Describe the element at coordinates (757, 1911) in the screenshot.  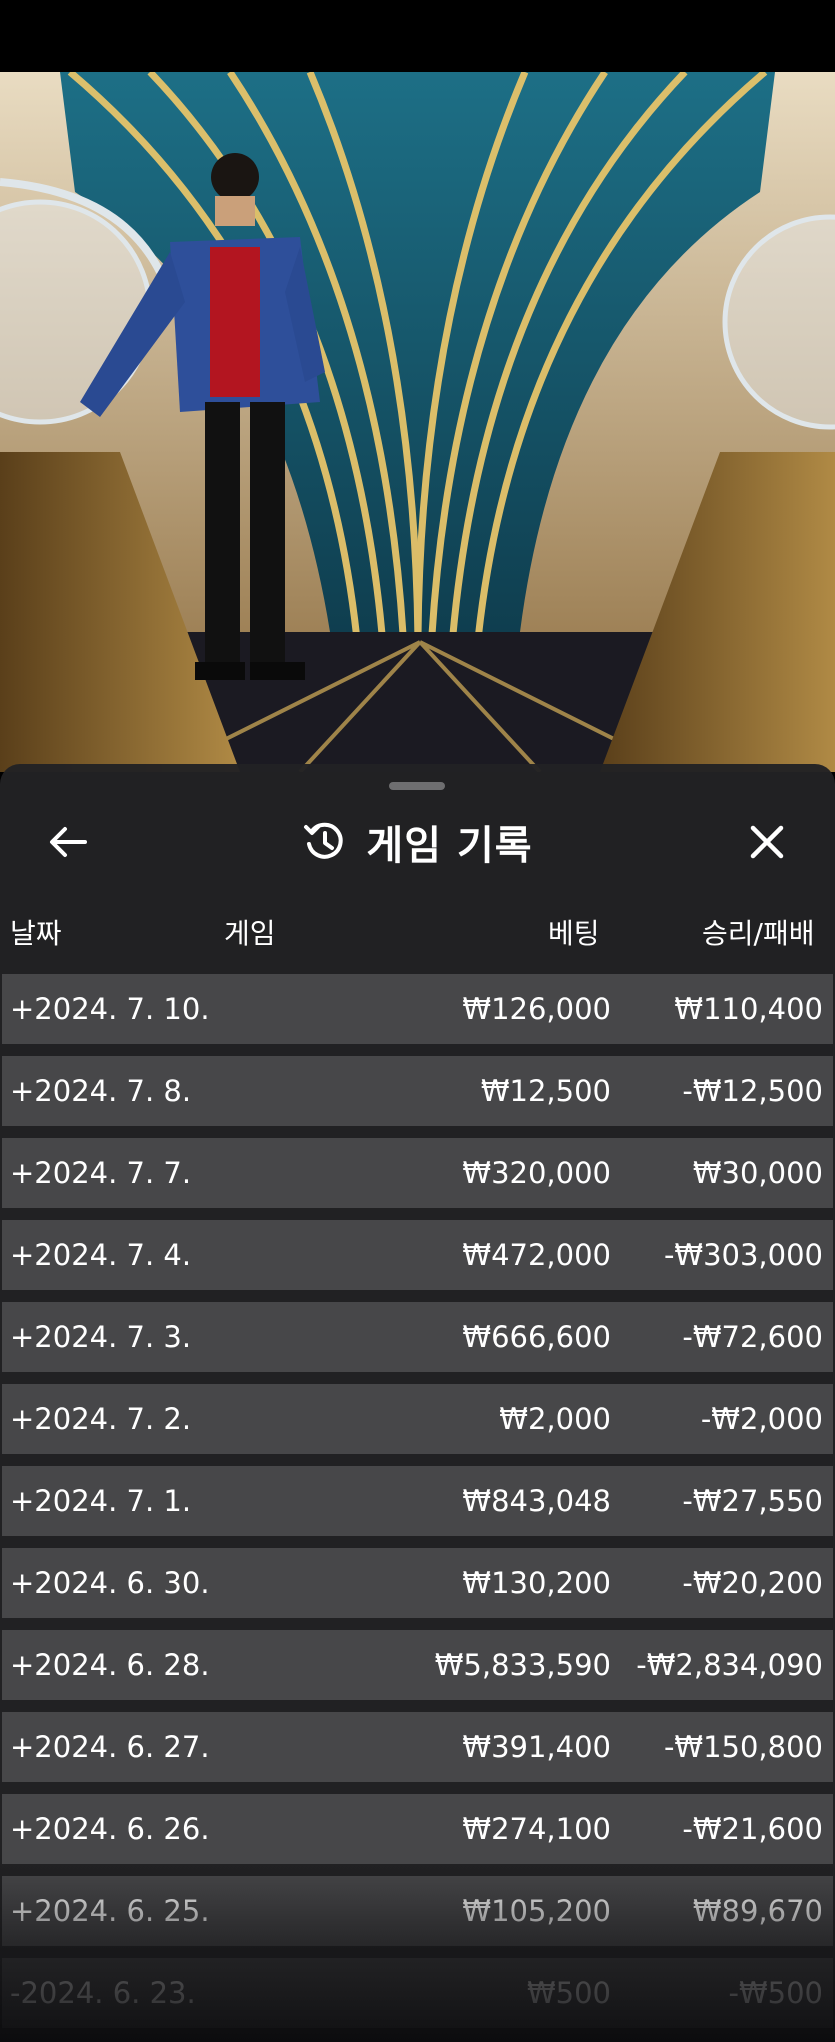
I see `row-result: ₩89,670` at that location.